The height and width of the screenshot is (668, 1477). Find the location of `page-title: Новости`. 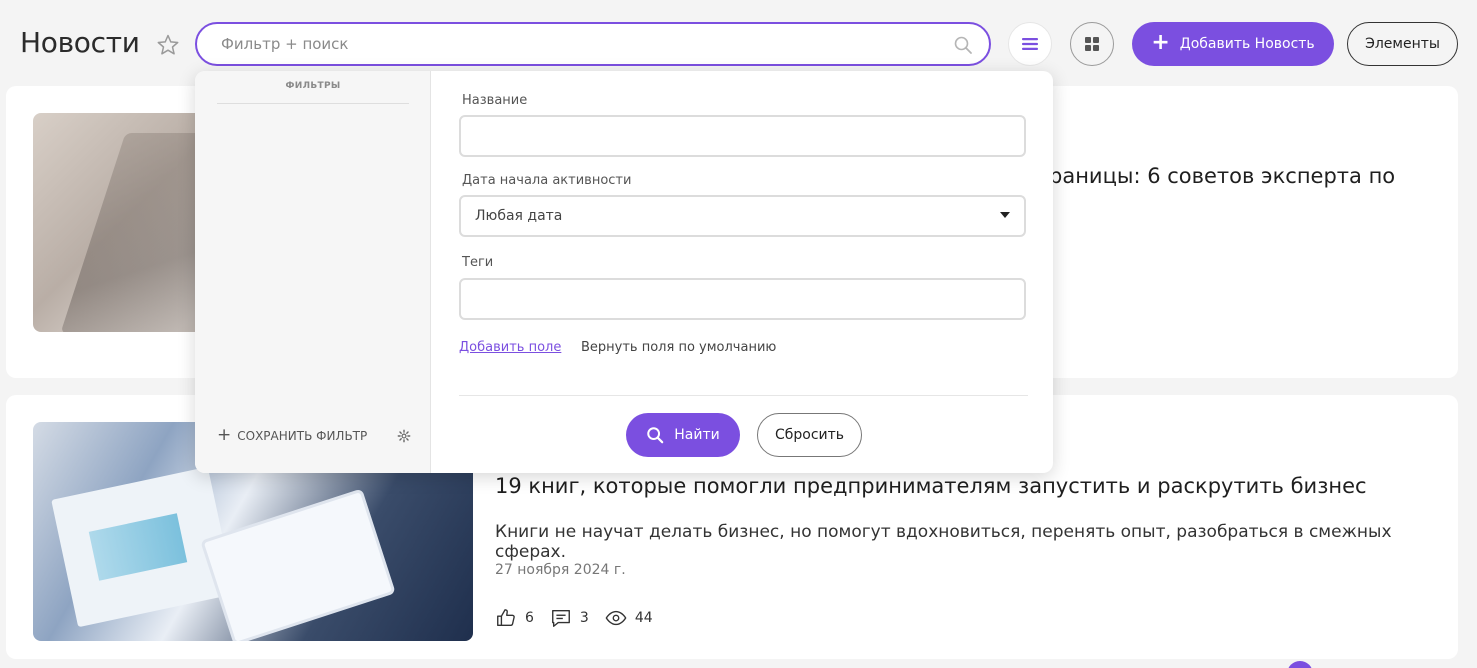

page-title: Новости is located at coordinates (80, 42).